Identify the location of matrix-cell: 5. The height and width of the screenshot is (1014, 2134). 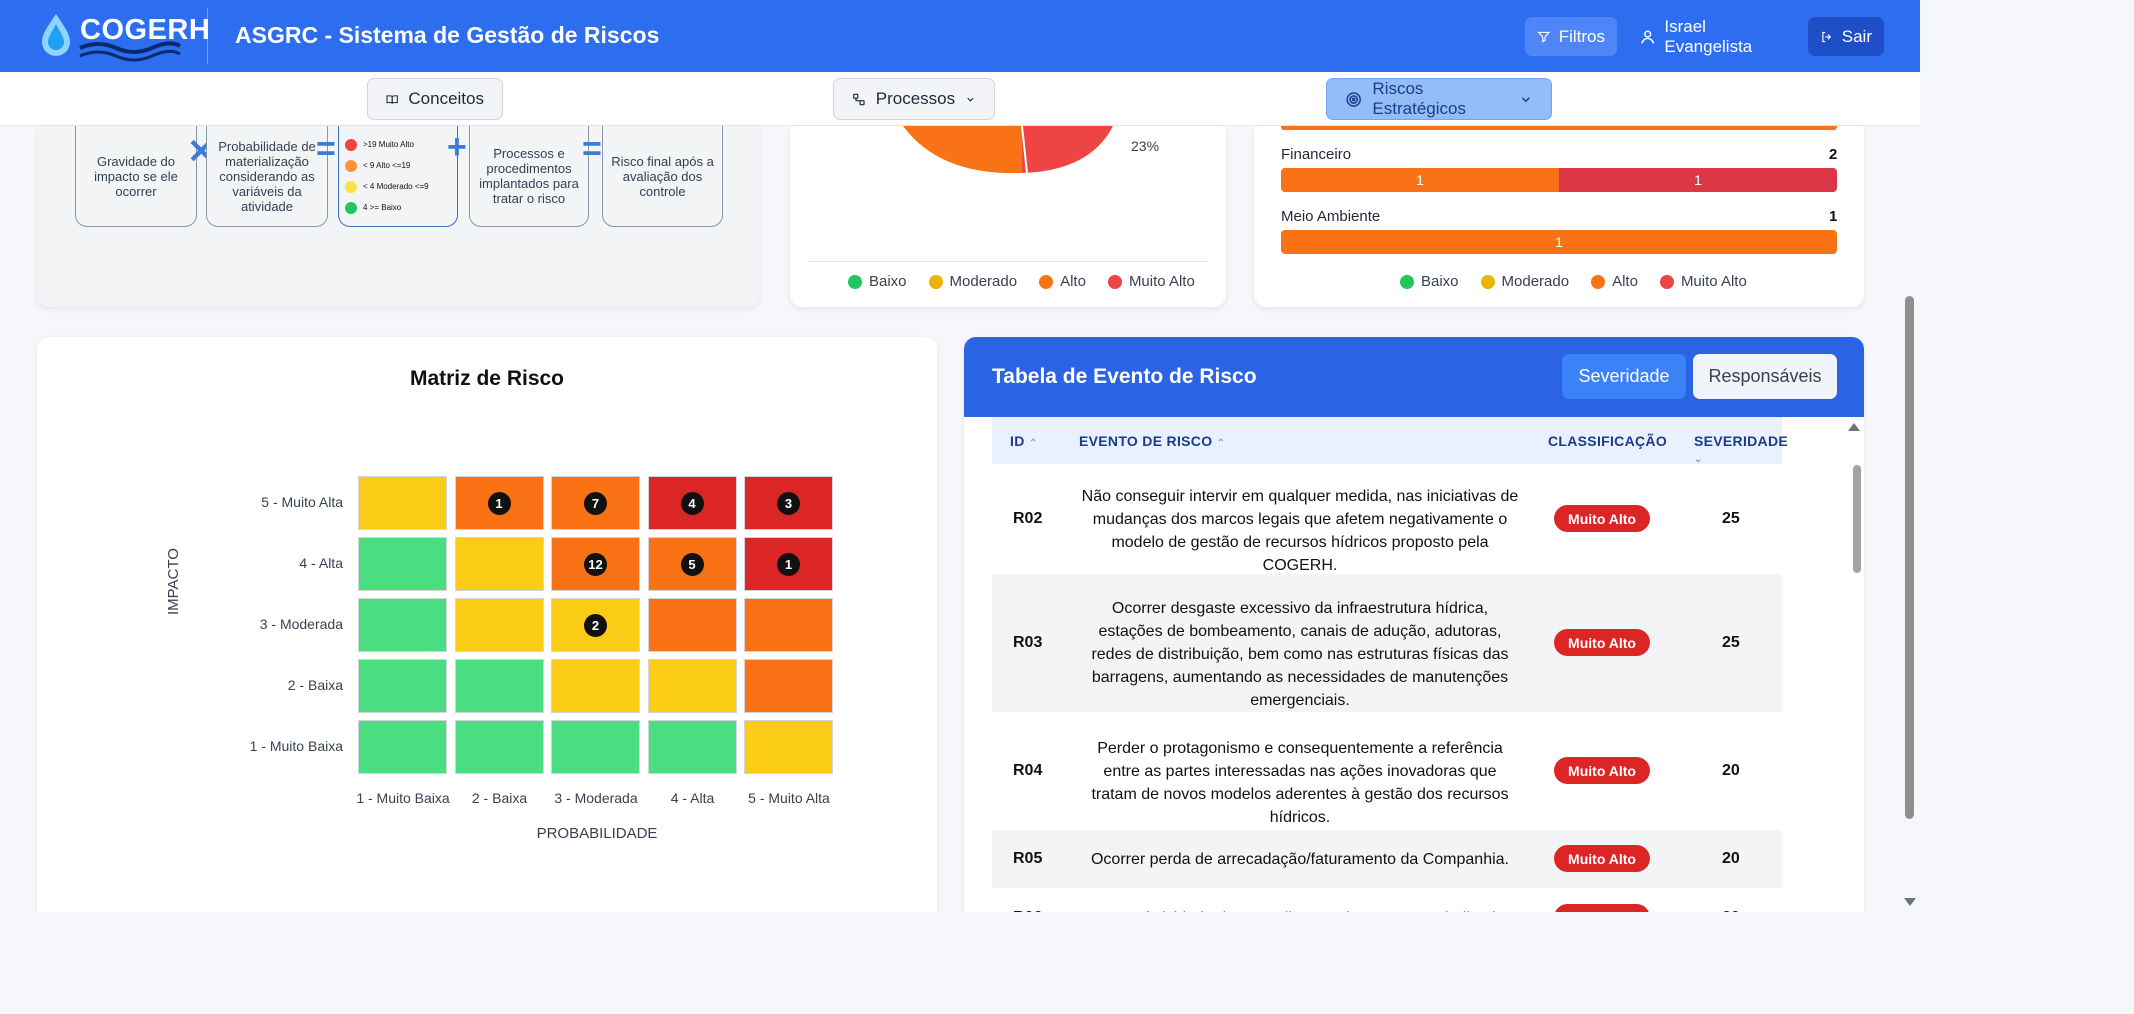
(692, 564).